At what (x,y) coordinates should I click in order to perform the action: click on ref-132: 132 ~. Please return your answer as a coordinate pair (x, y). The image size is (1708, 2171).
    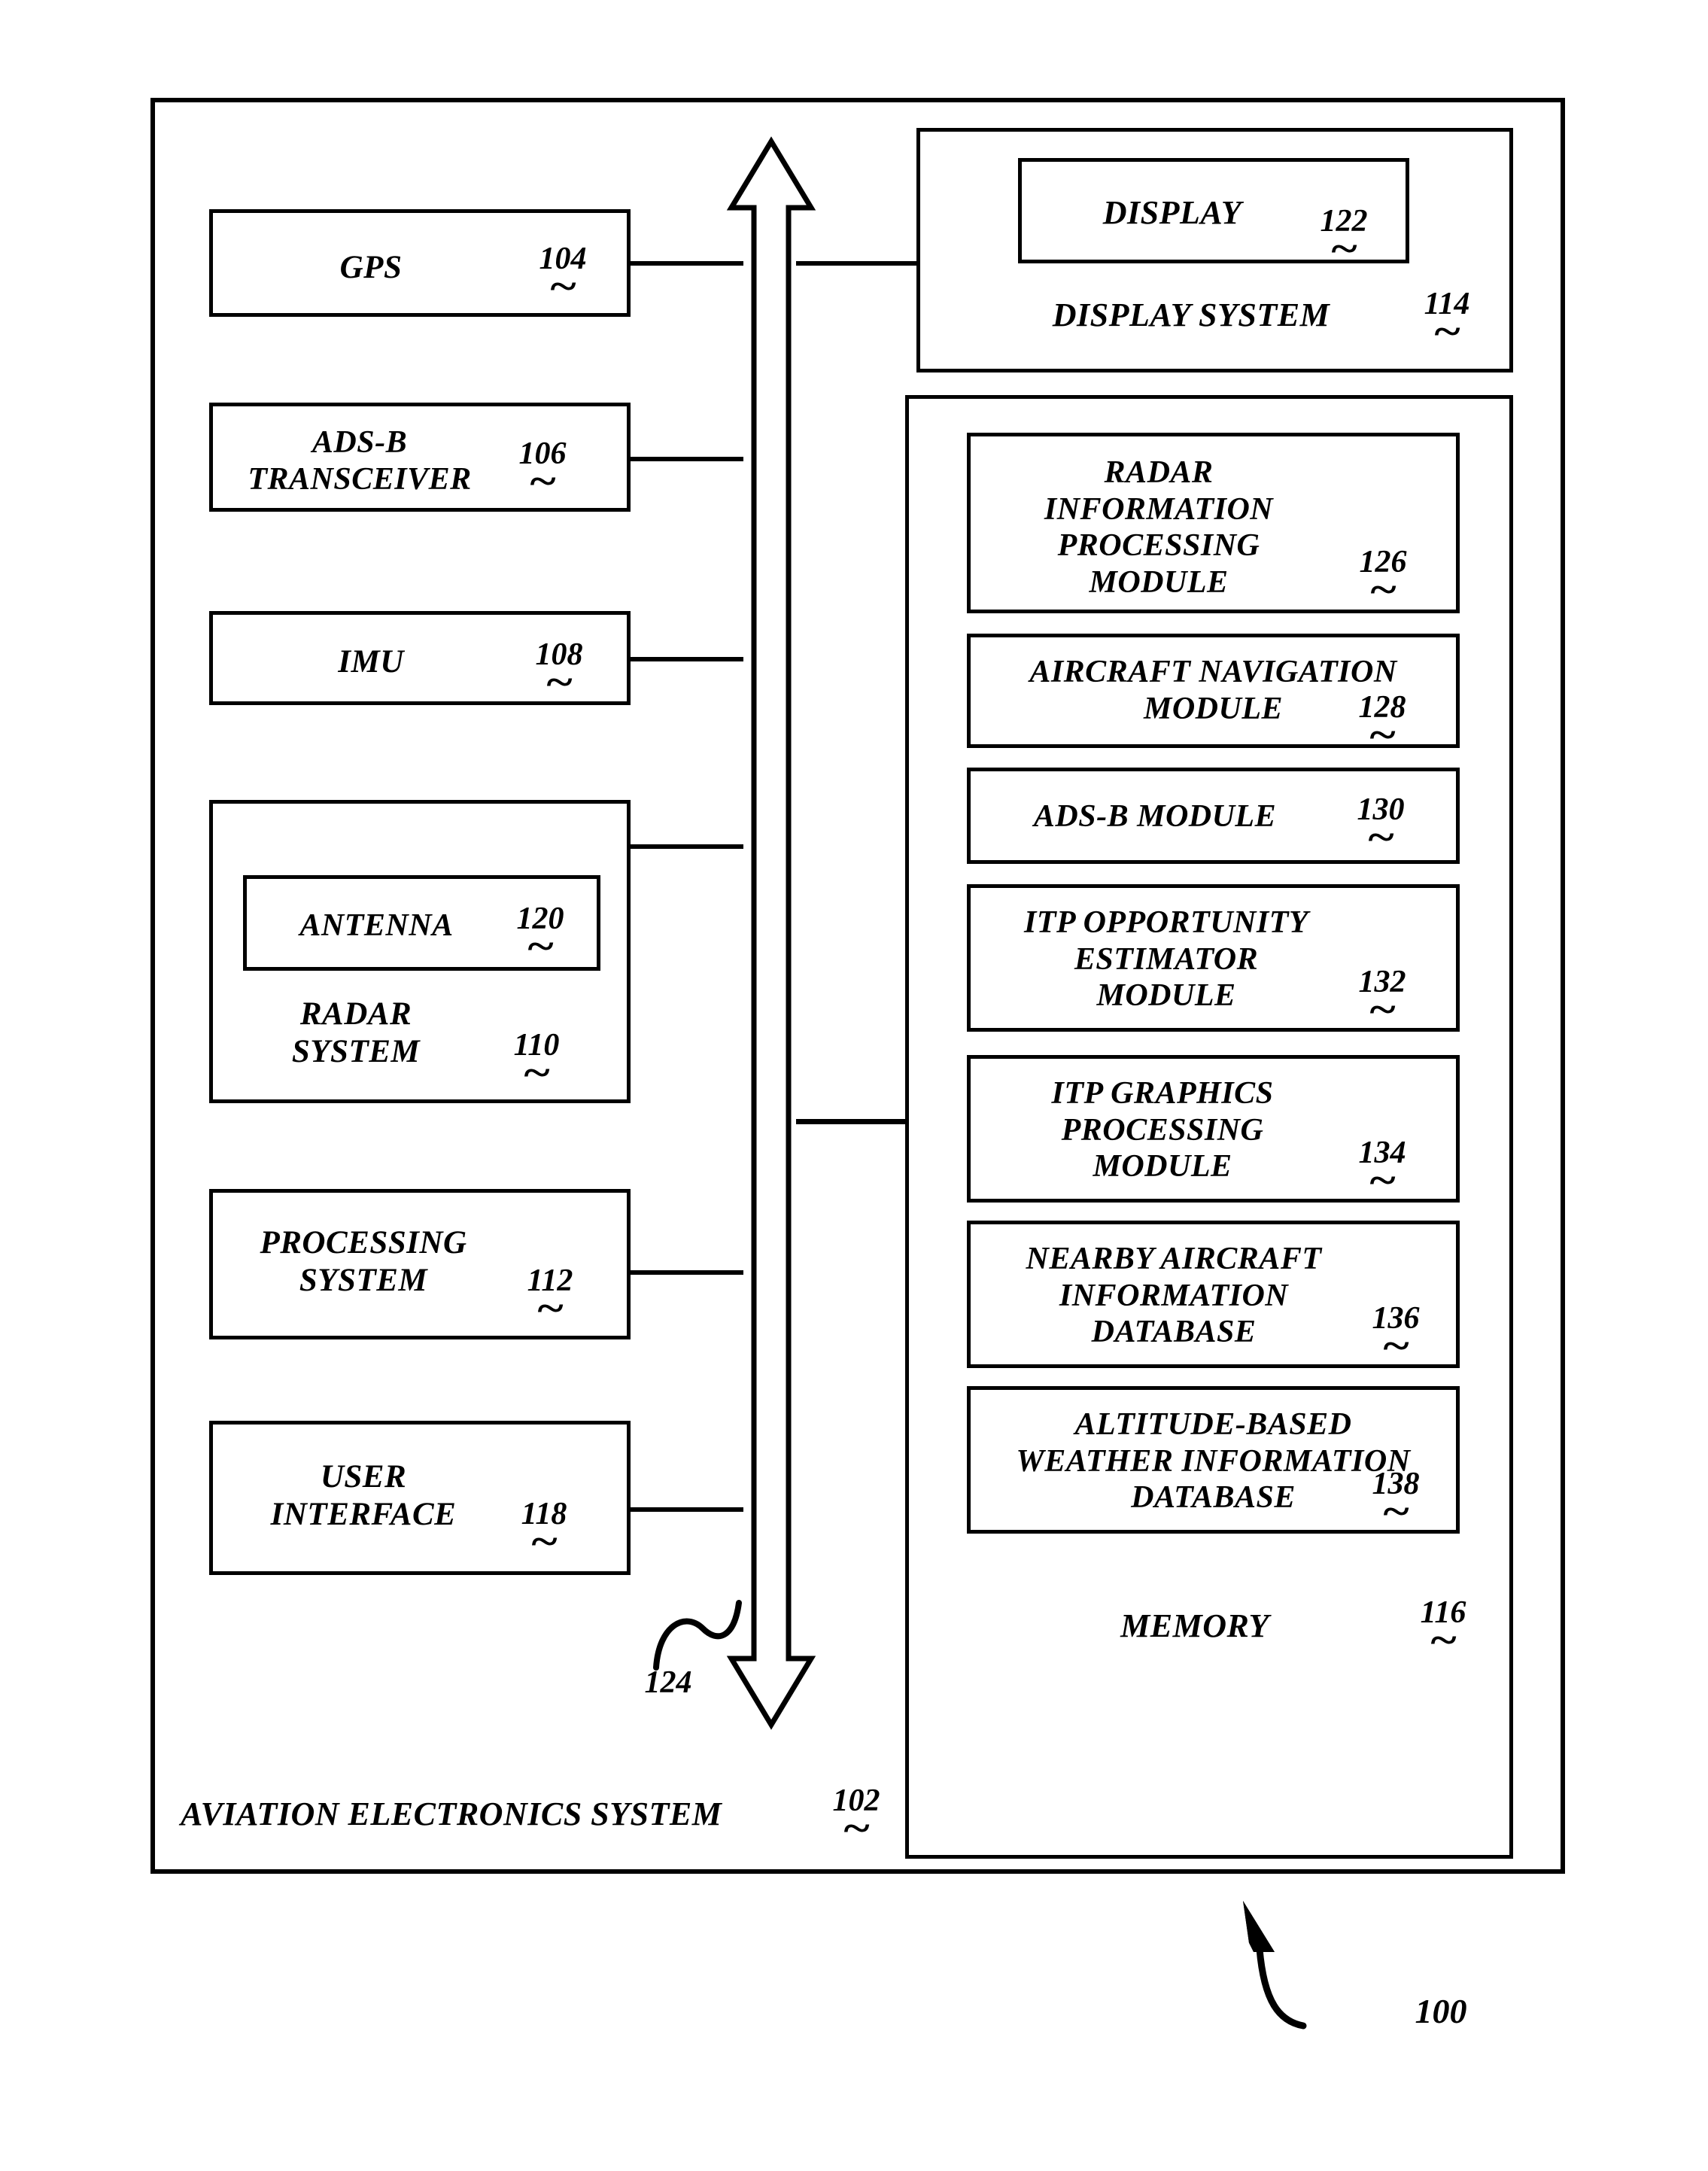
    Looking at the image, I should click on (1382, 998).